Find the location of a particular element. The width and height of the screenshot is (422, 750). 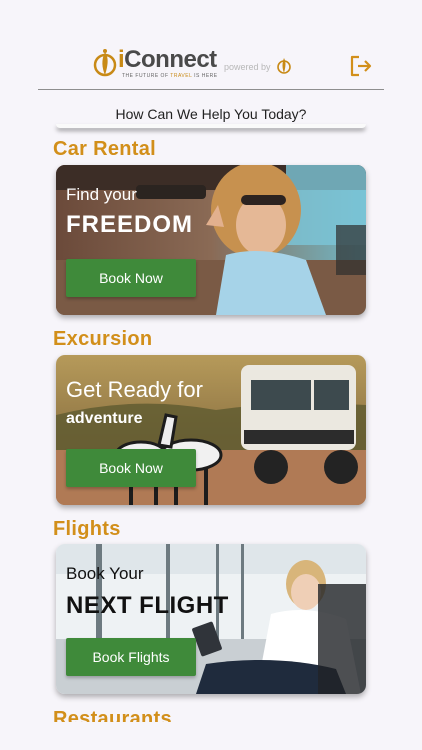

excursion-book-button: Book Now is located at coordinates (131, 468).